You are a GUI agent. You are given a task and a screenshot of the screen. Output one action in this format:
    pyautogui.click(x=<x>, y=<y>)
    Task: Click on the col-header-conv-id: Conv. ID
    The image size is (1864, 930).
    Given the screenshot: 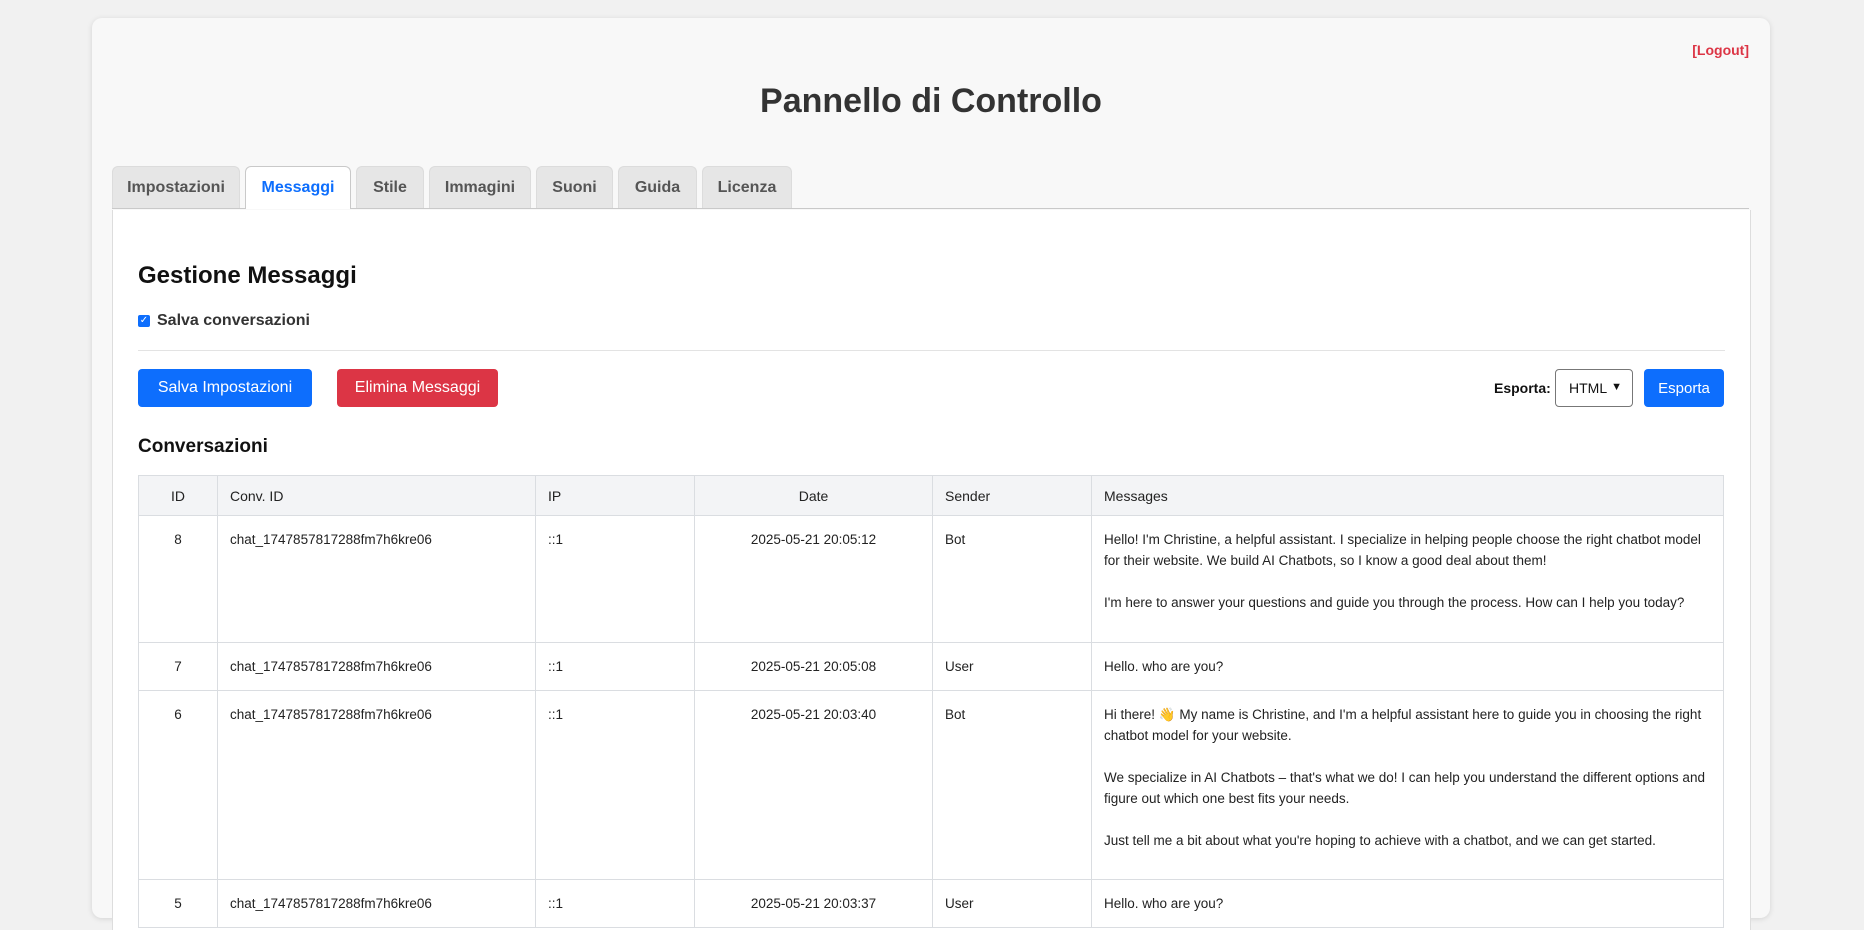 What is the action you would take?
    pyautogui.click(x=376, y=495)
    